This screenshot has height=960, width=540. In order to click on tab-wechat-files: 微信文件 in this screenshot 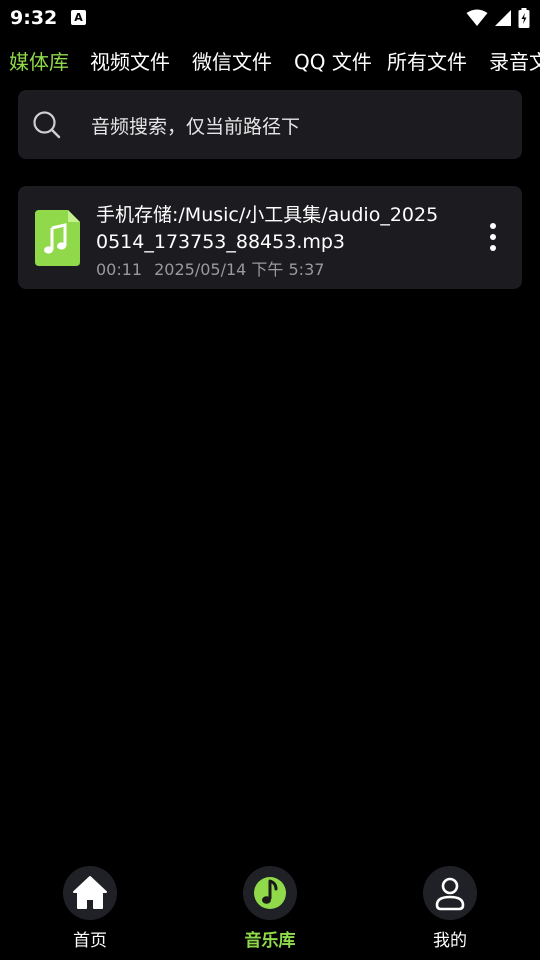, I will do `click(232, 60)`.